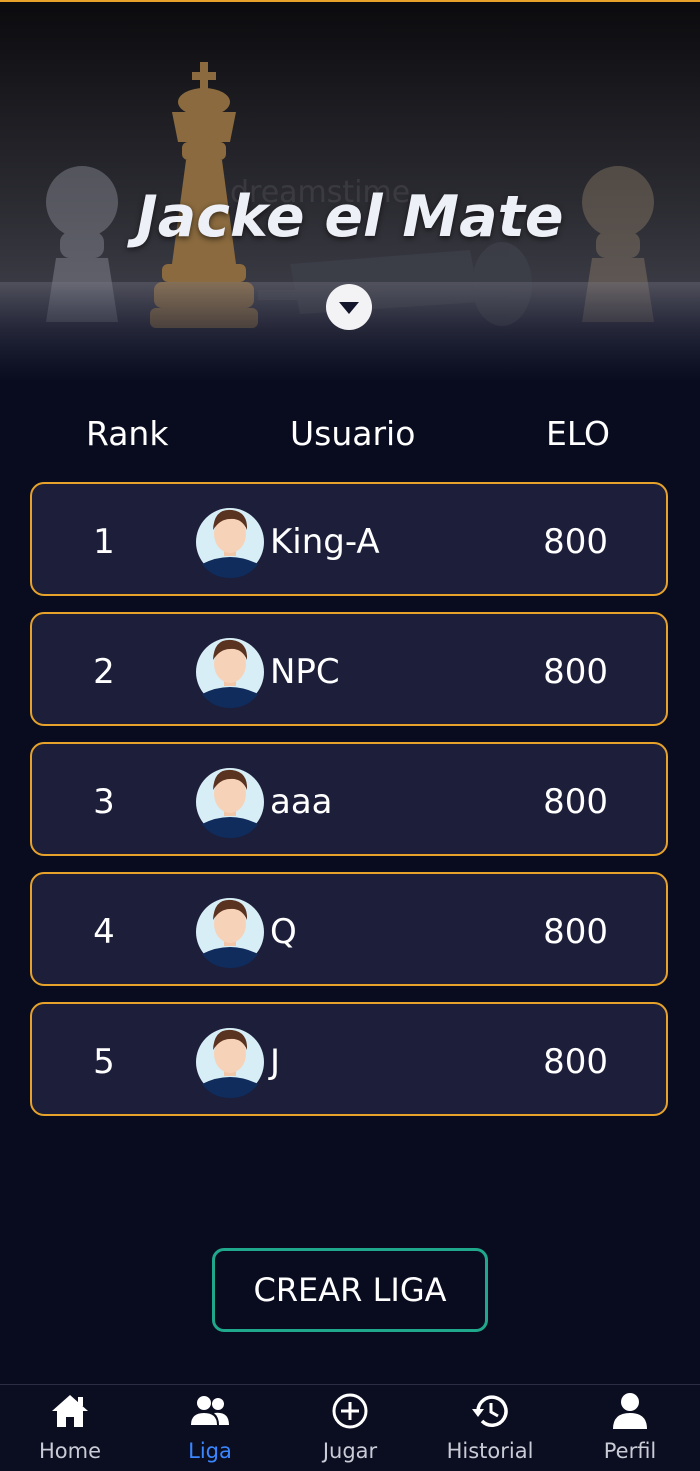 Image resolution: width=700 pixels, height=1471 pixels. I want to click on nav-item-perfil: Perfil, so click(630, 1428).